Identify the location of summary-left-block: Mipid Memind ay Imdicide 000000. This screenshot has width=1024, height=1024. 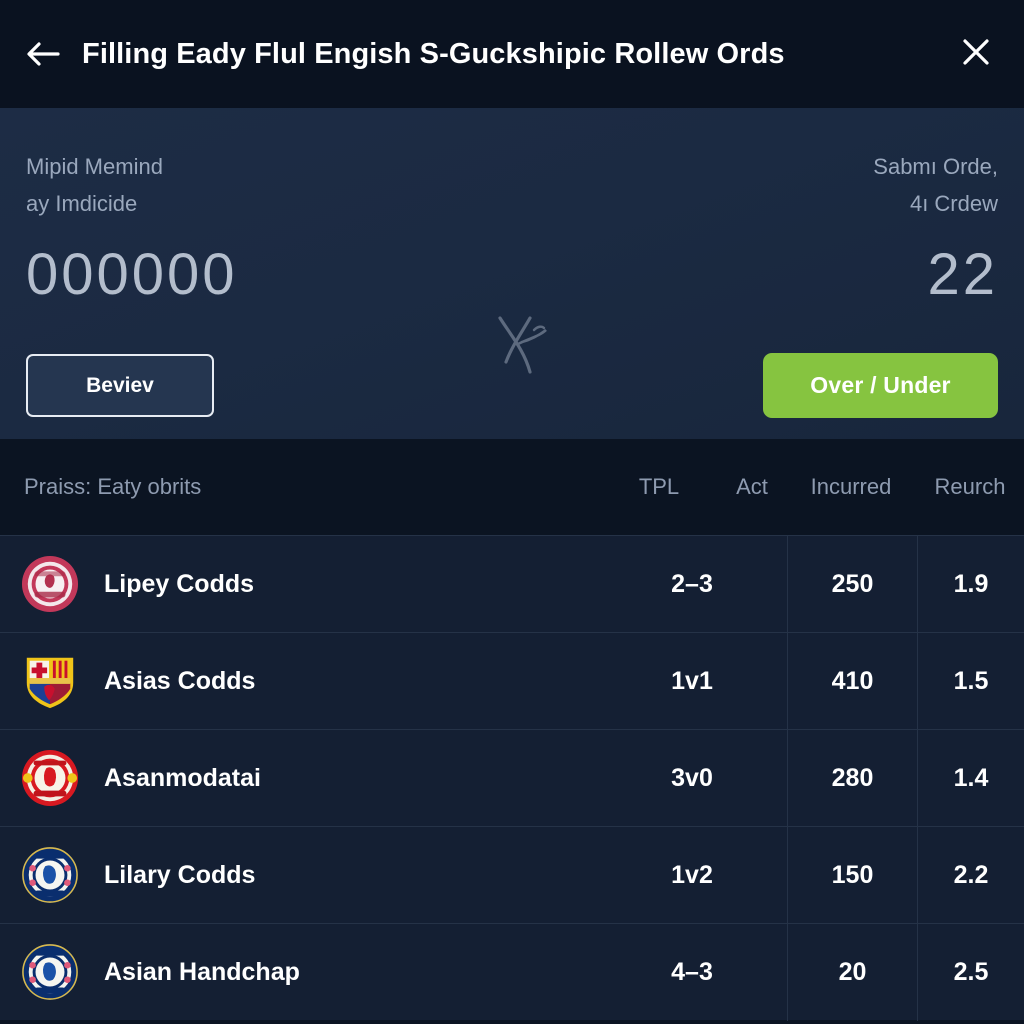
(246, 227).